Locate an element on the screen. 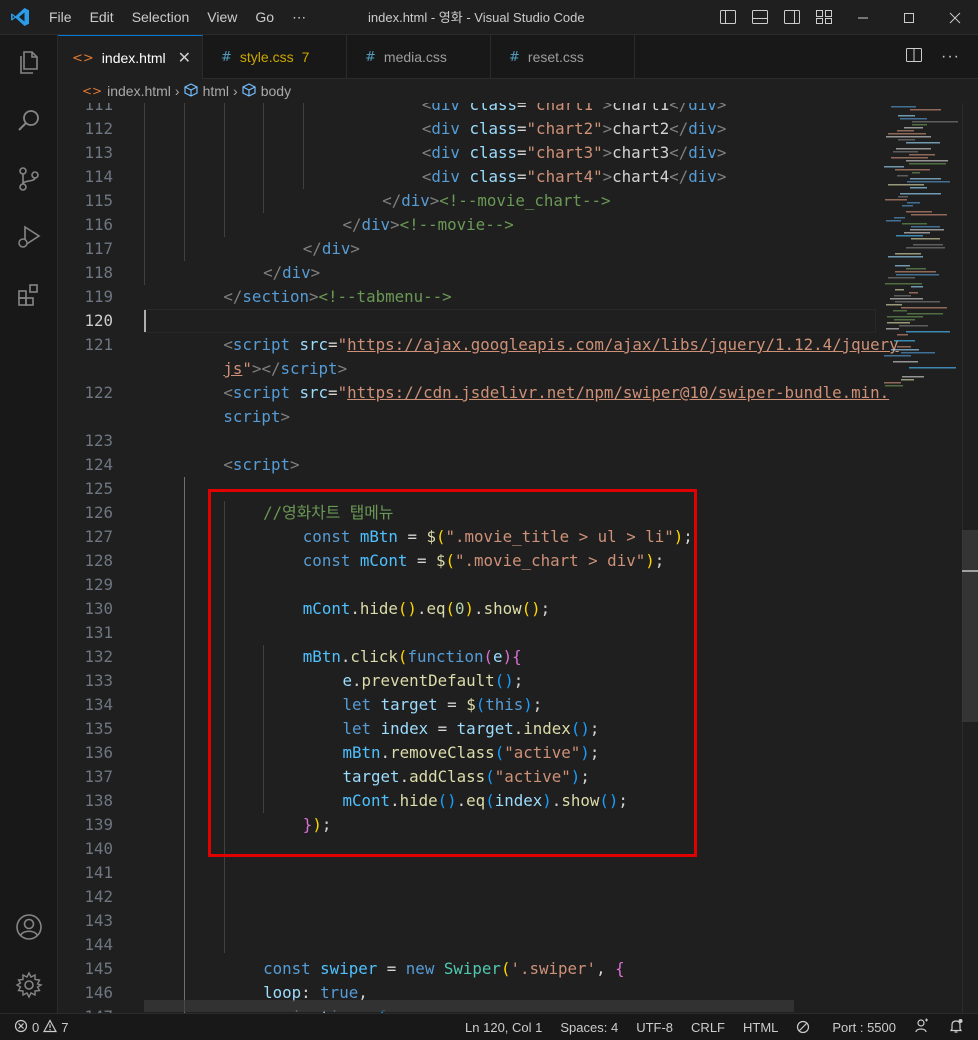 The height and width of the screenshot is (1040, 978). code-text: script> is located at coordinates (256, 416).